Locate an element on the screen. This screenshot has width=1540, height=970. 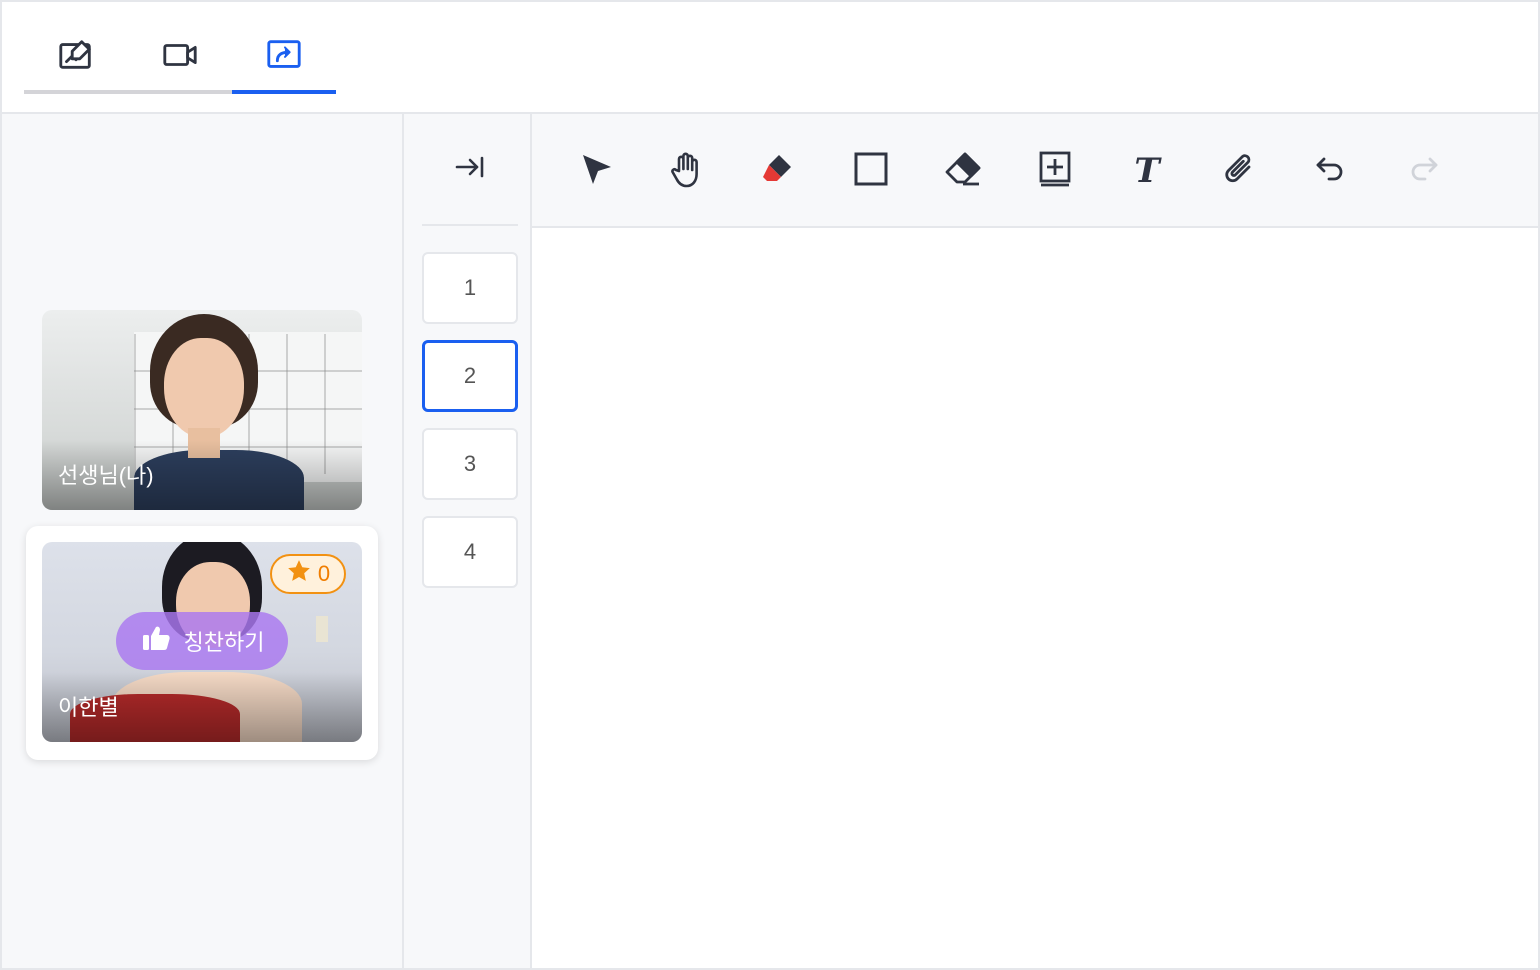
page-button-1: 1 is located at coordinates (470, 288).